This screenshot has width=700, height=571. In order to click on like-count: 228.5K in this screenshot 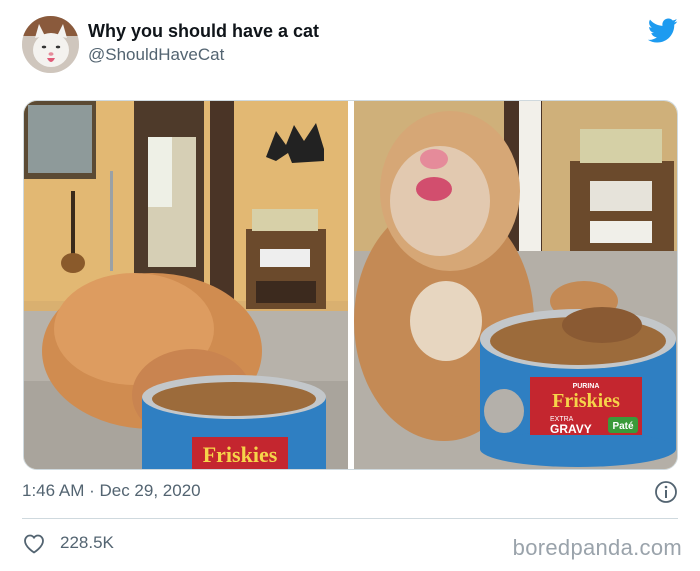, I will do `click(87, 543)`.